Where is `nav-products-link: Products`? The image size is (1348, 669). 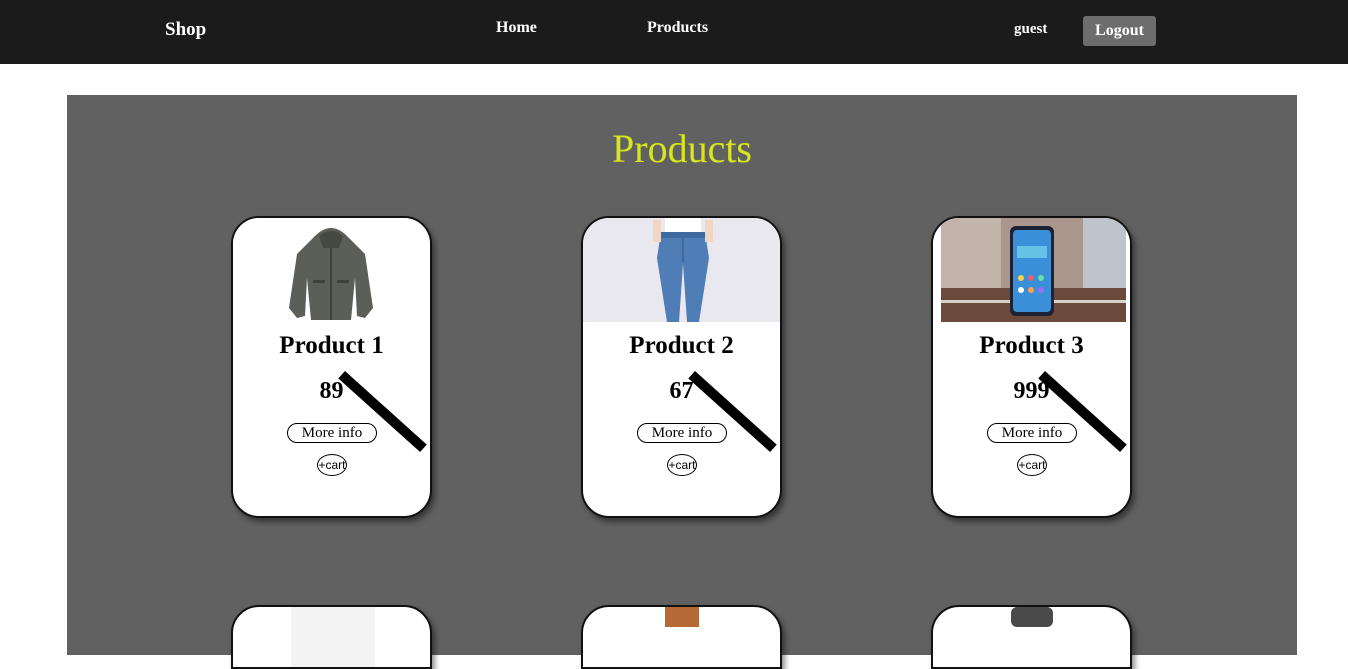 nav-products-link: Products is located at coordinates (677, 28).